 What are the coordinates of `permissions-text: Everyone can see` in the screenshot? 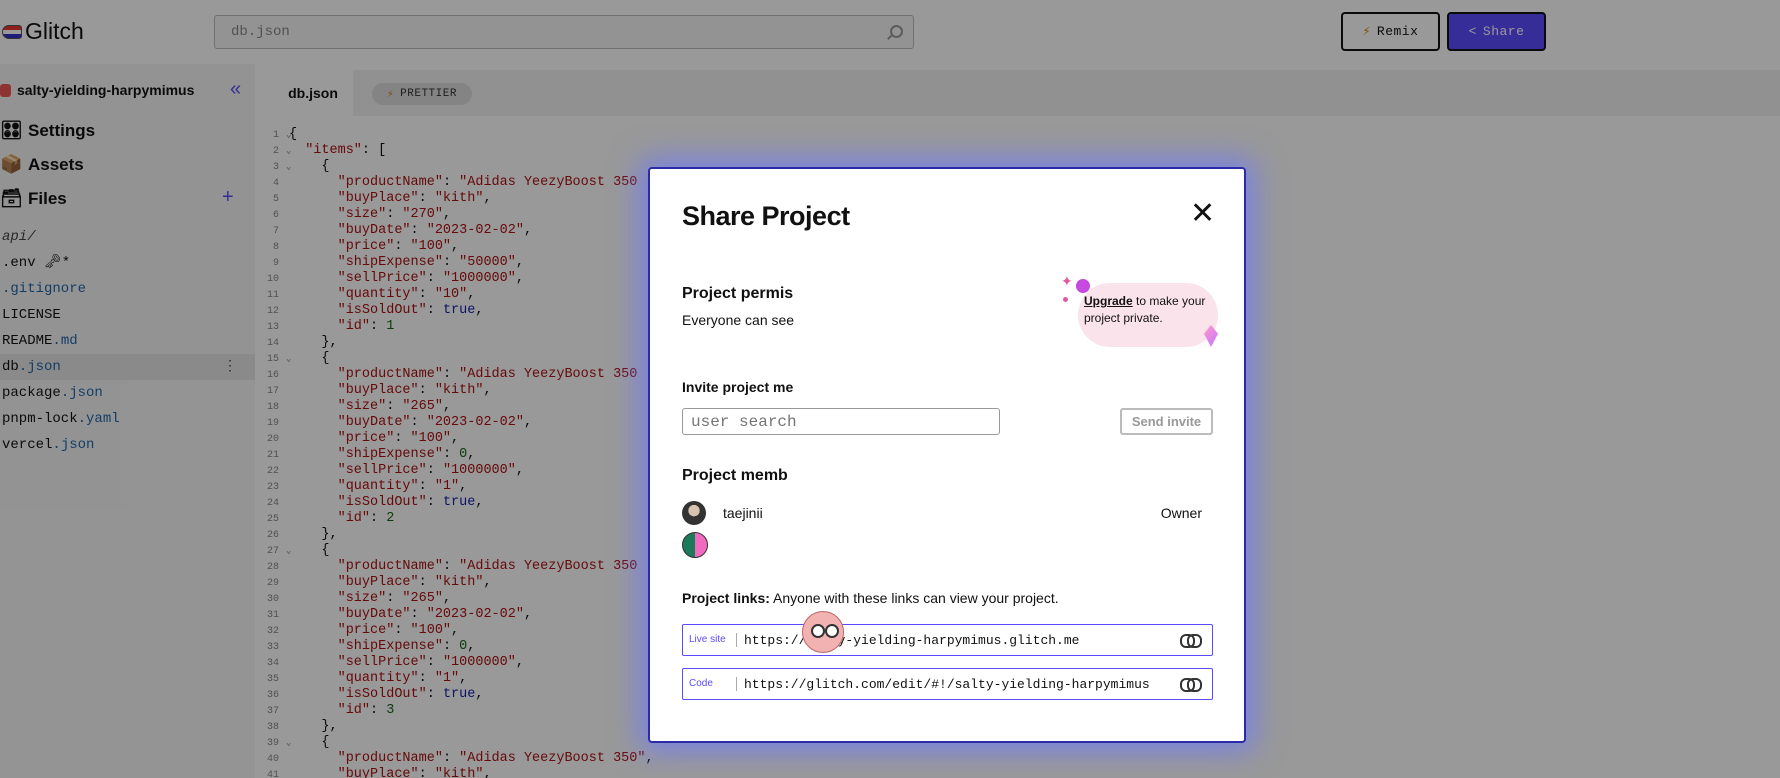 It's located at (738, 320).